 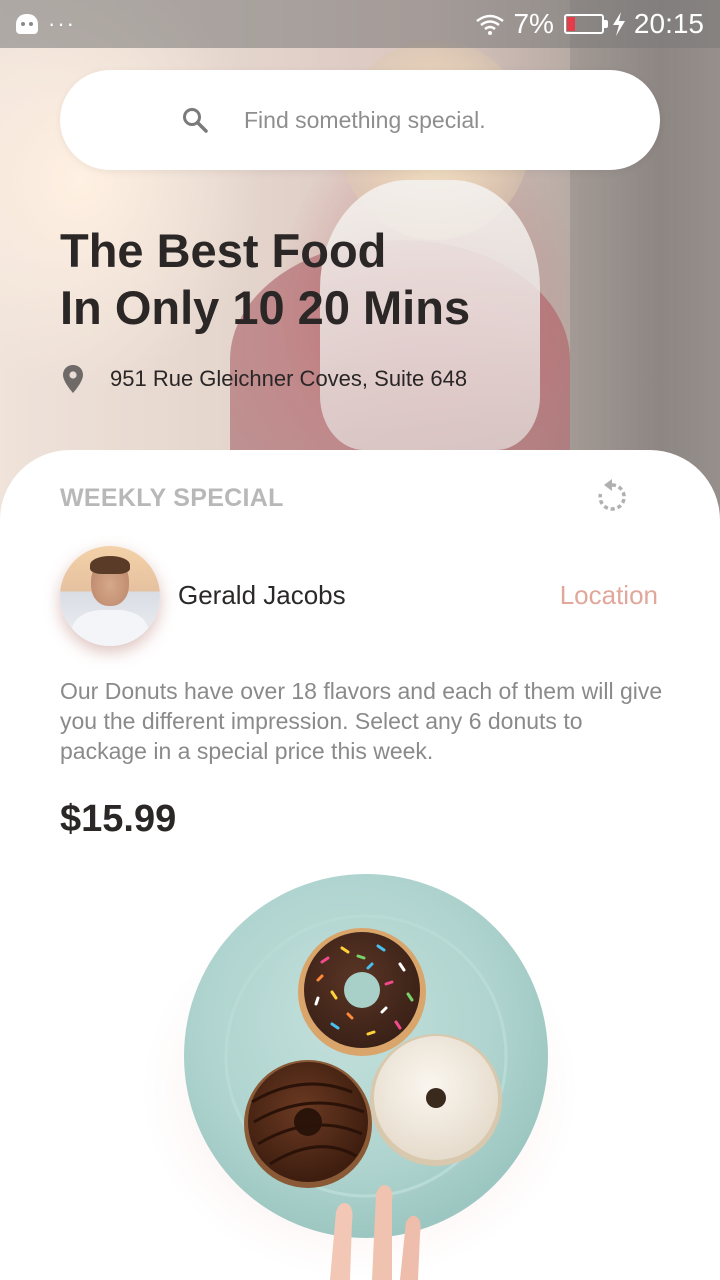 What do you see at coordinates (118, 819) in the screenshot?
I see `price: $15.99` at bounding box center [118, 819].